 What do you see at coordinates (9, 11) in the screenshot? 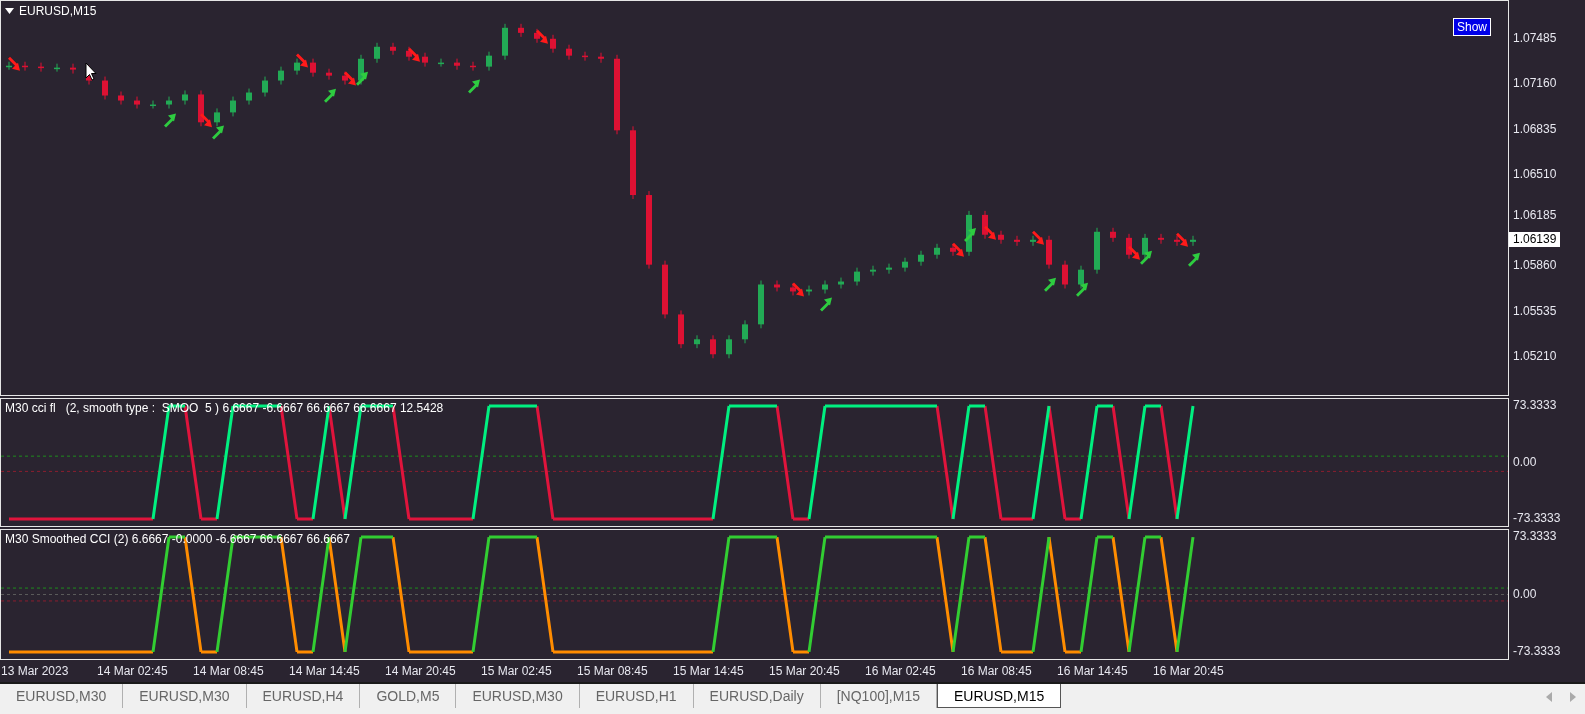
I see `dropdown-icon` at bounding box center [9, 11].